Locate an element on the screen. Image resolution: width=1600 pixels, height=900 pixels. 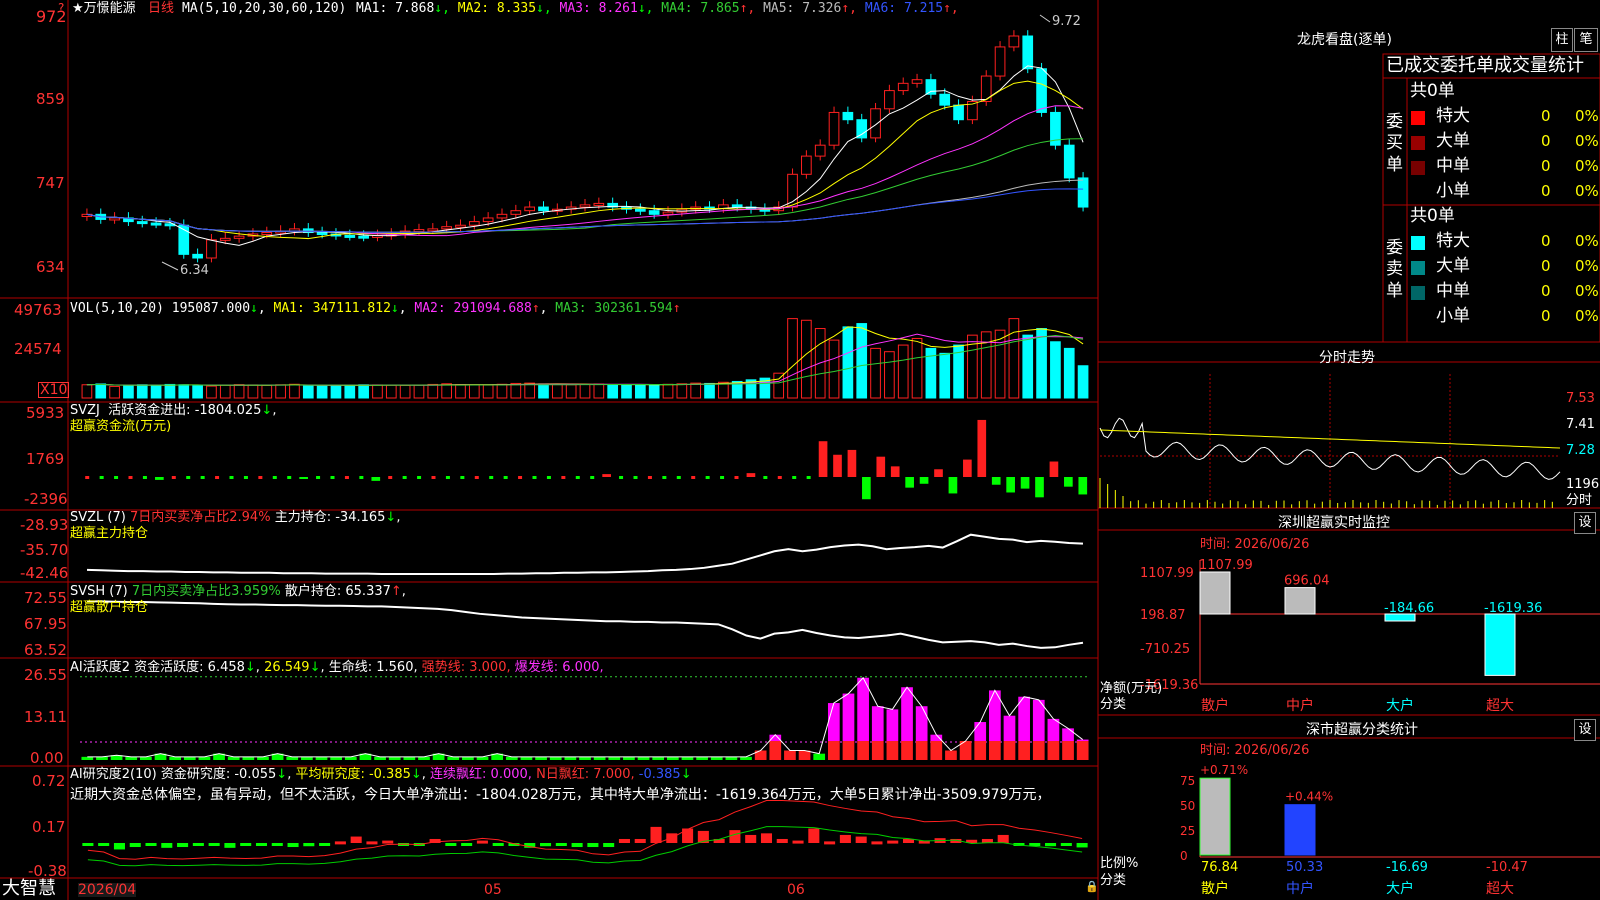
buy-row-name-4: 小单 is located at coordinates (1453, 191).